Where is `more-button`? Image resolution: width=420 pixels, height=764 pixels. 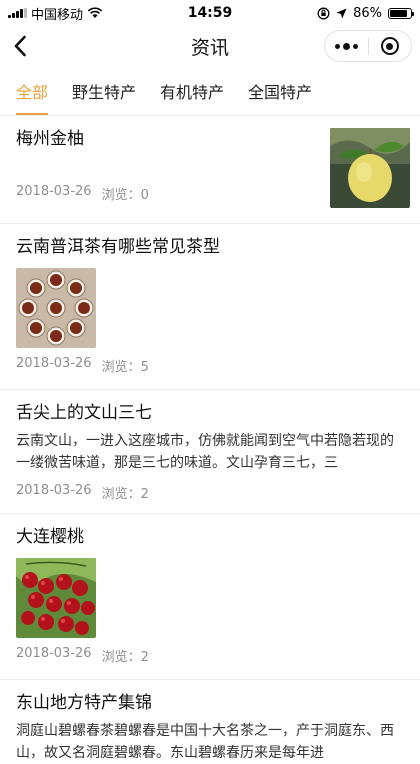
more-button is located at coordinates (346, 46).